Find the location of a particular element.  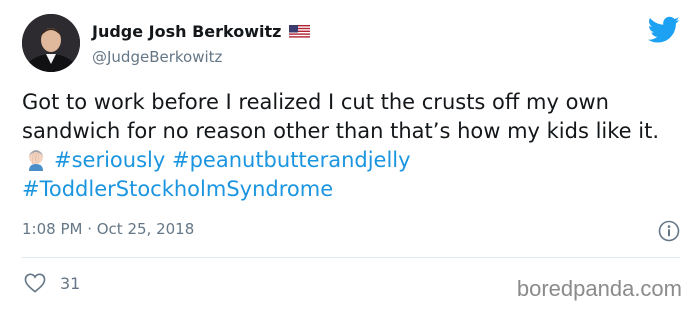

avatar is located at coordinates (51, 43).